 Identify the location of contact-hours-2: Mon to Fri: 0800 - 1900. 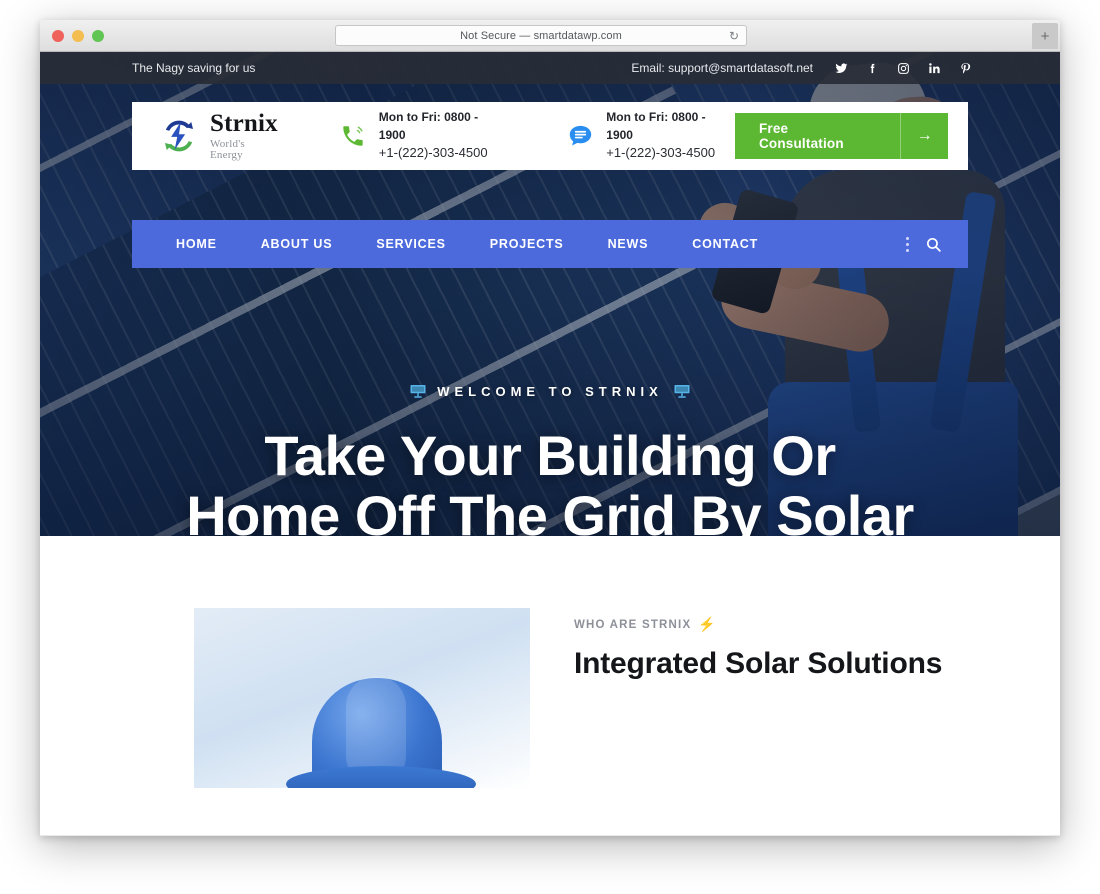
(656, 126).